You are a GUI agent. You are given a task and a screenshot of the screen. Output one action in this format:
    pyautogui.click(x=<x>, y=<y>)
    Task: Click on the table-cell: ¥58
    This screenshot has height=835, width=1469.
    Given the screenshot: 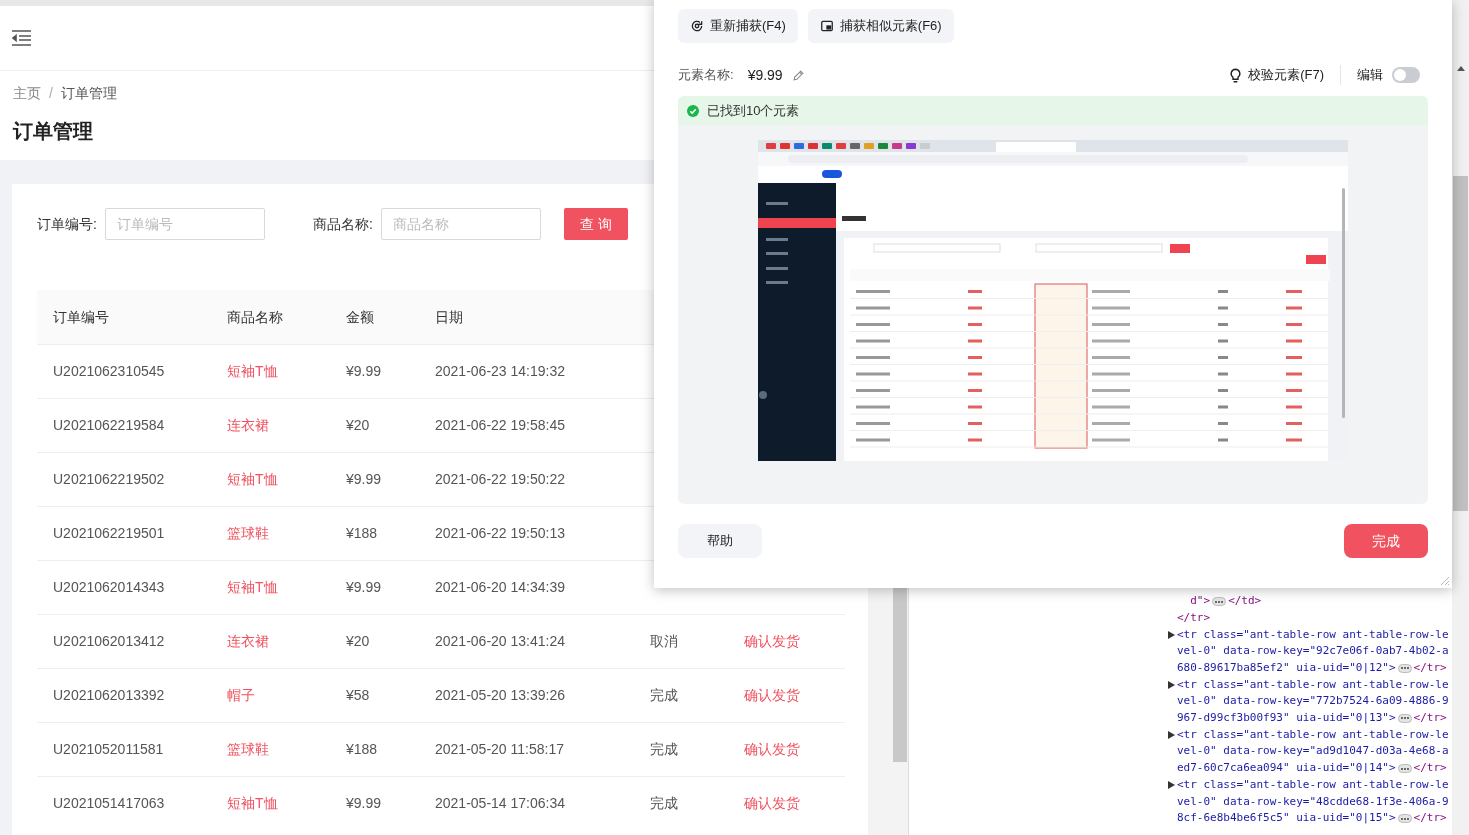 What is the action you would take?
    pyautogui.click(x=358, y=695)
    